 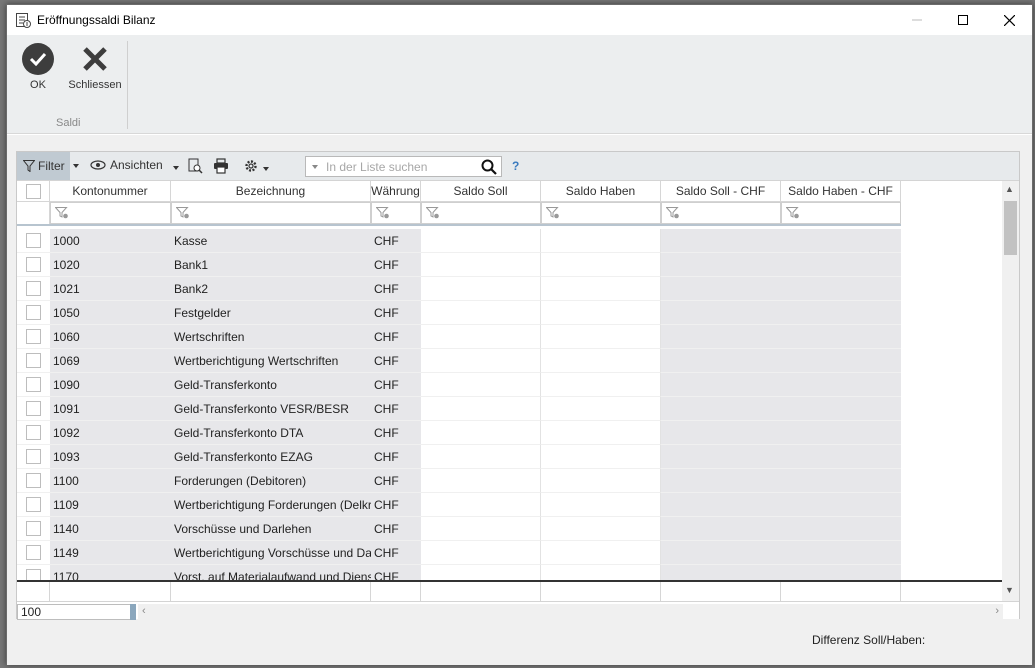 What do you see at coordinates (963, 20) in the screenshot?
I see `maximize-button` at bounding box center [963, 20].